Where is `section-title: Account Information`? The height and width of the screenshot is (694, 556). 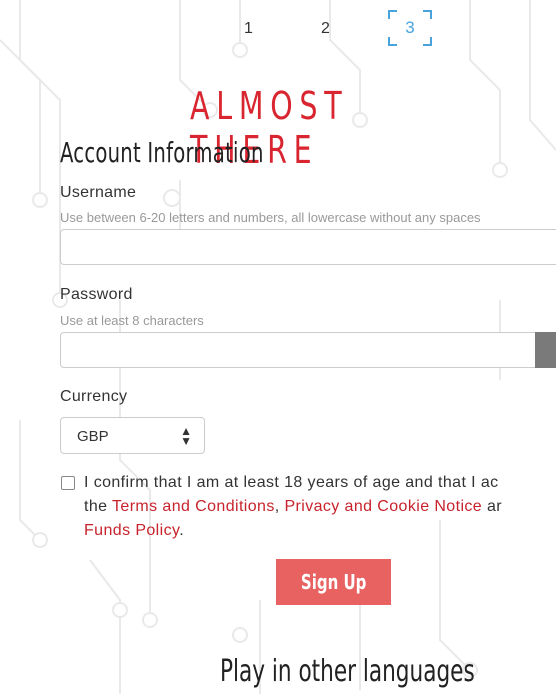
section-title: Account Information is located at coordinates (162, 152).